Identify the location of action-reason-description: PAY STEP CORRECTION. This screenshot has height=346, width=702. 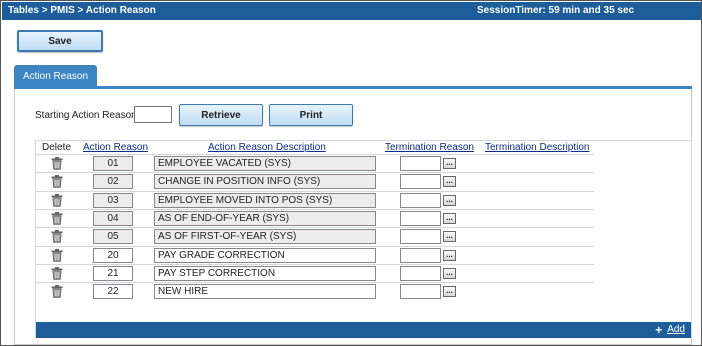
(265, 273).